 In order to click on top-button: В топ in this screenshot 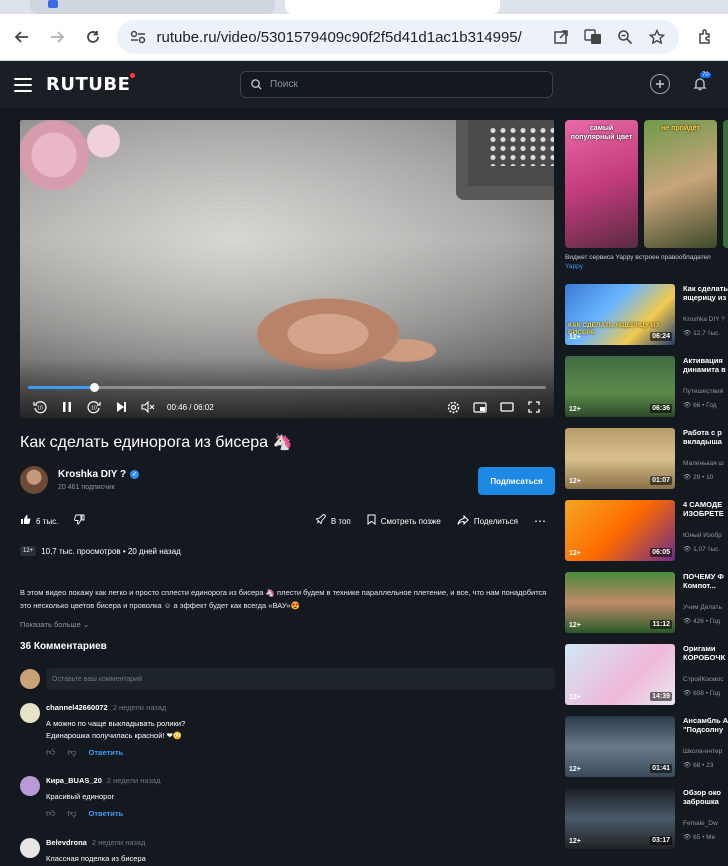, I will do `click(333, 521)`.